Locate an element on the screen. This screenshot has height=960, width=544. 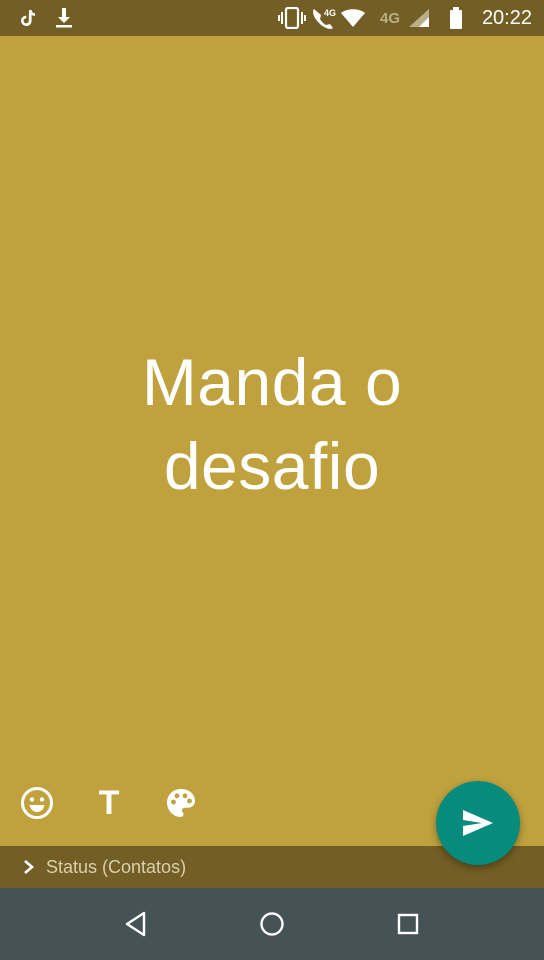
back-button is located at coordinates (136, 924).